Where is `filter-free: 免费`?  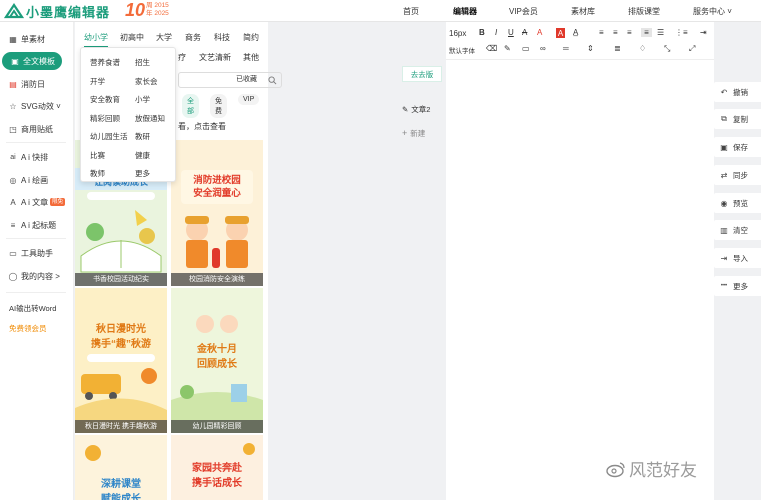
filter-free: 免费 is located at coordinates (218, 106).